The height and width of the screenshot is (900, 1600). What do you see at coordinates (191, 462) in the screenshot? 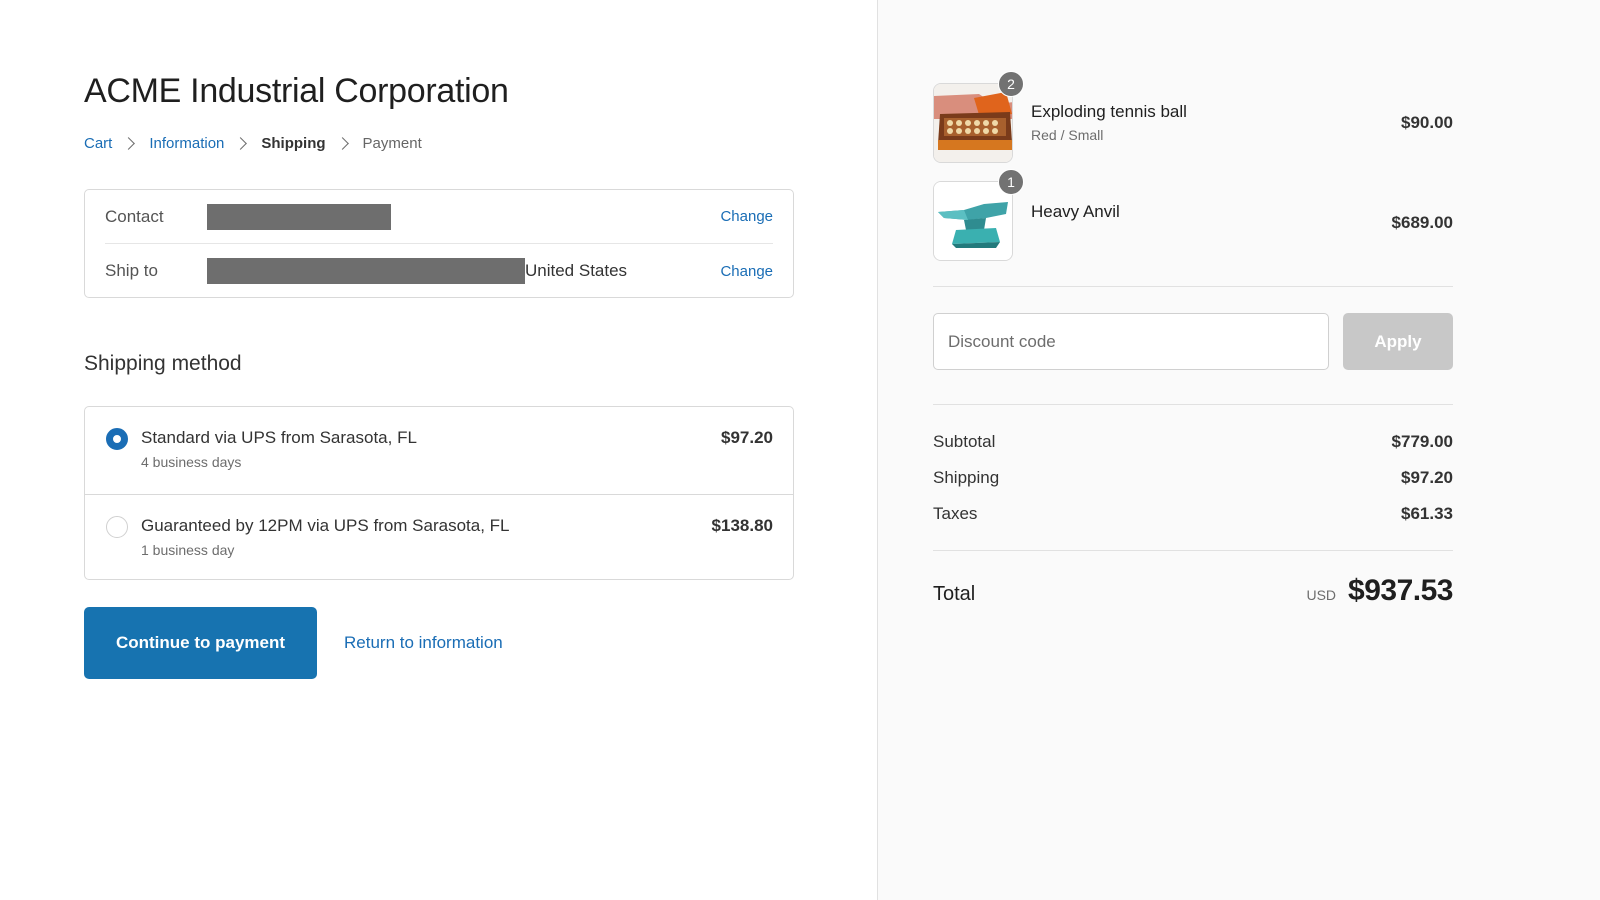
I see `option-delivery-time: 4 business days` at bounding box center [191, 462].